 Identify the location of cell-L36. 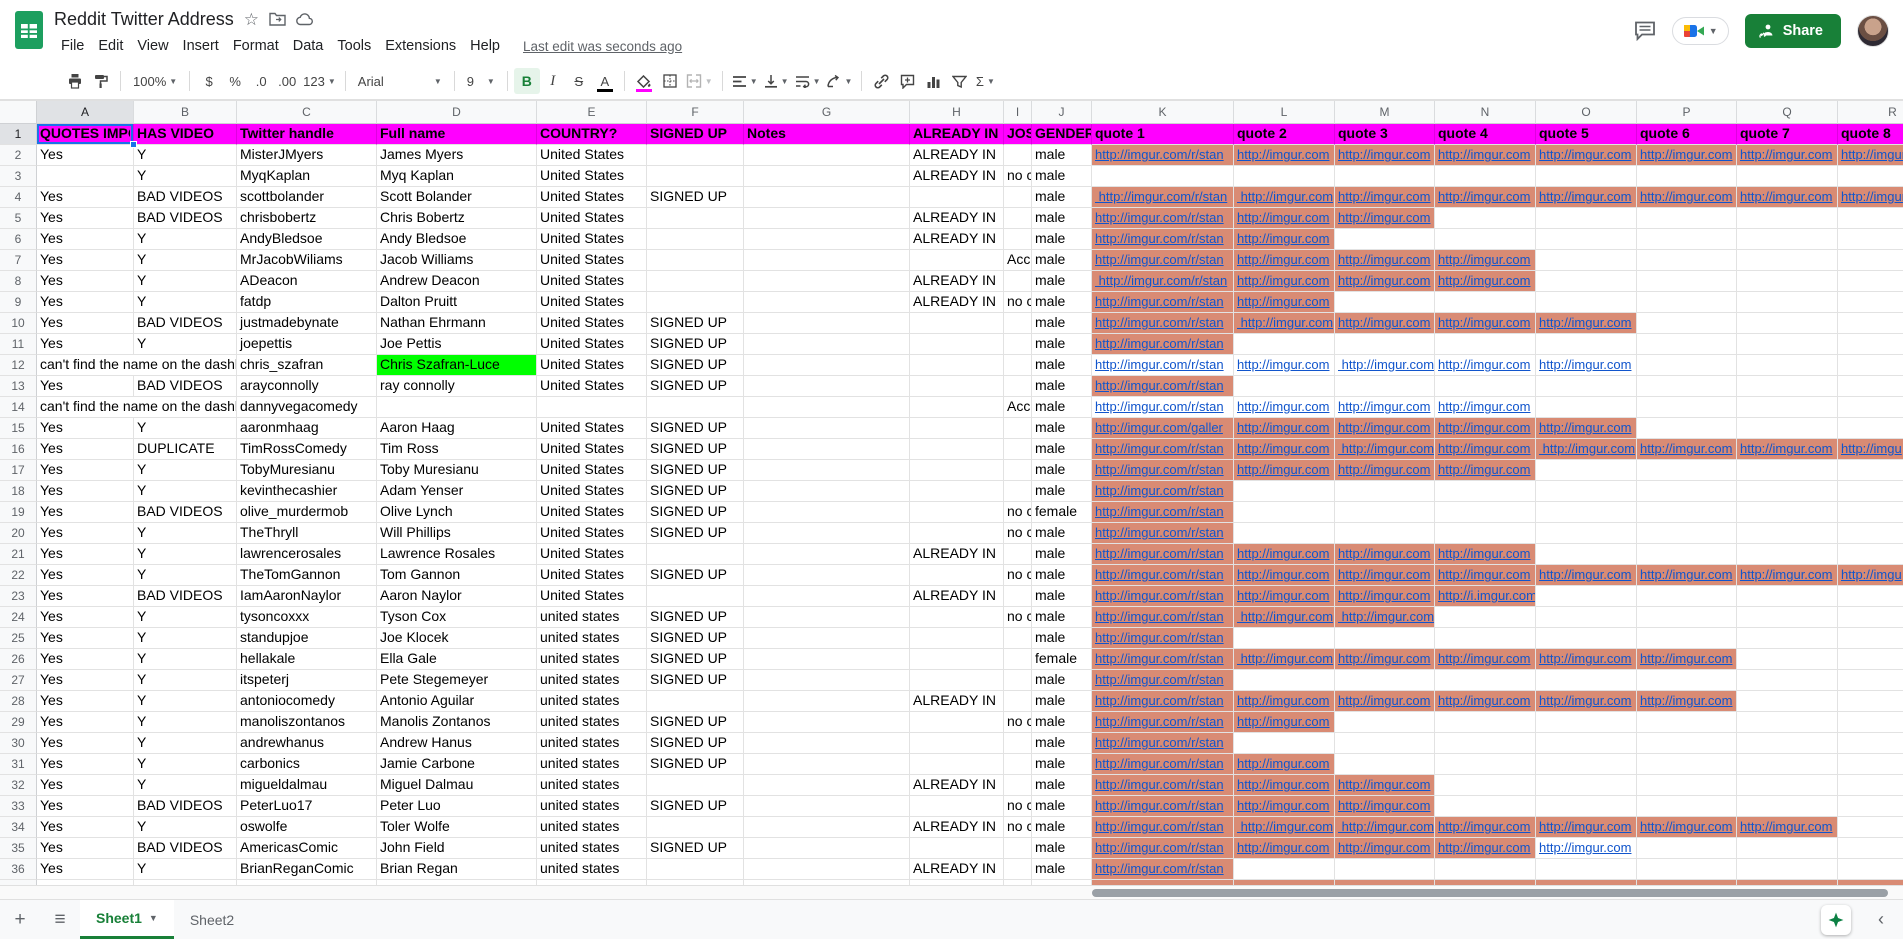
(1284, 869).